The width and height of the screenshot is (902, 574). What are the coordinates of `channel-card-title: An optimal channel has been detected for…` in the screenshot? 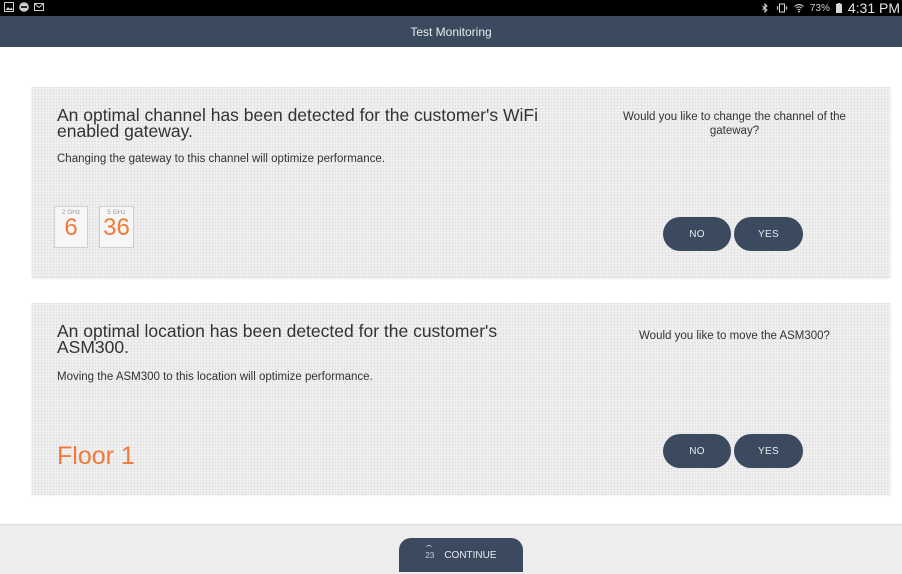 It's located at (297, 123).